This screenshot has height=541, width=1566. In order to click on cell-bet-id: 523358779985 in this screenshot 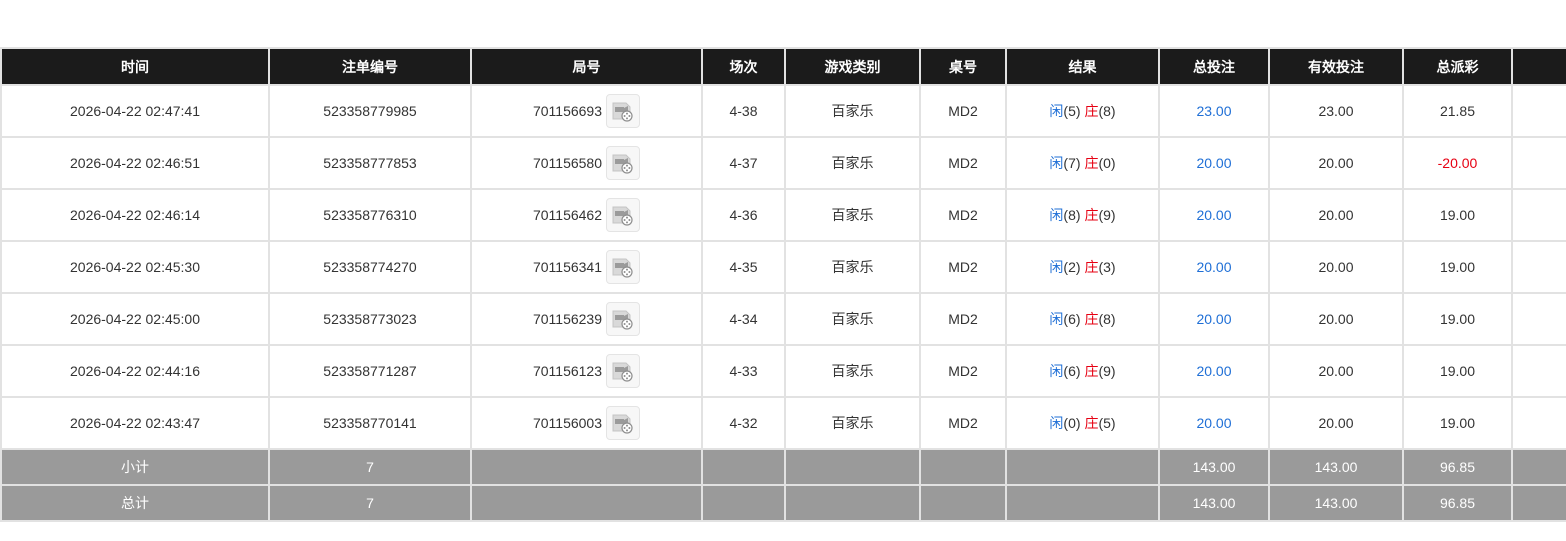, I will do `click(370, 111)`.